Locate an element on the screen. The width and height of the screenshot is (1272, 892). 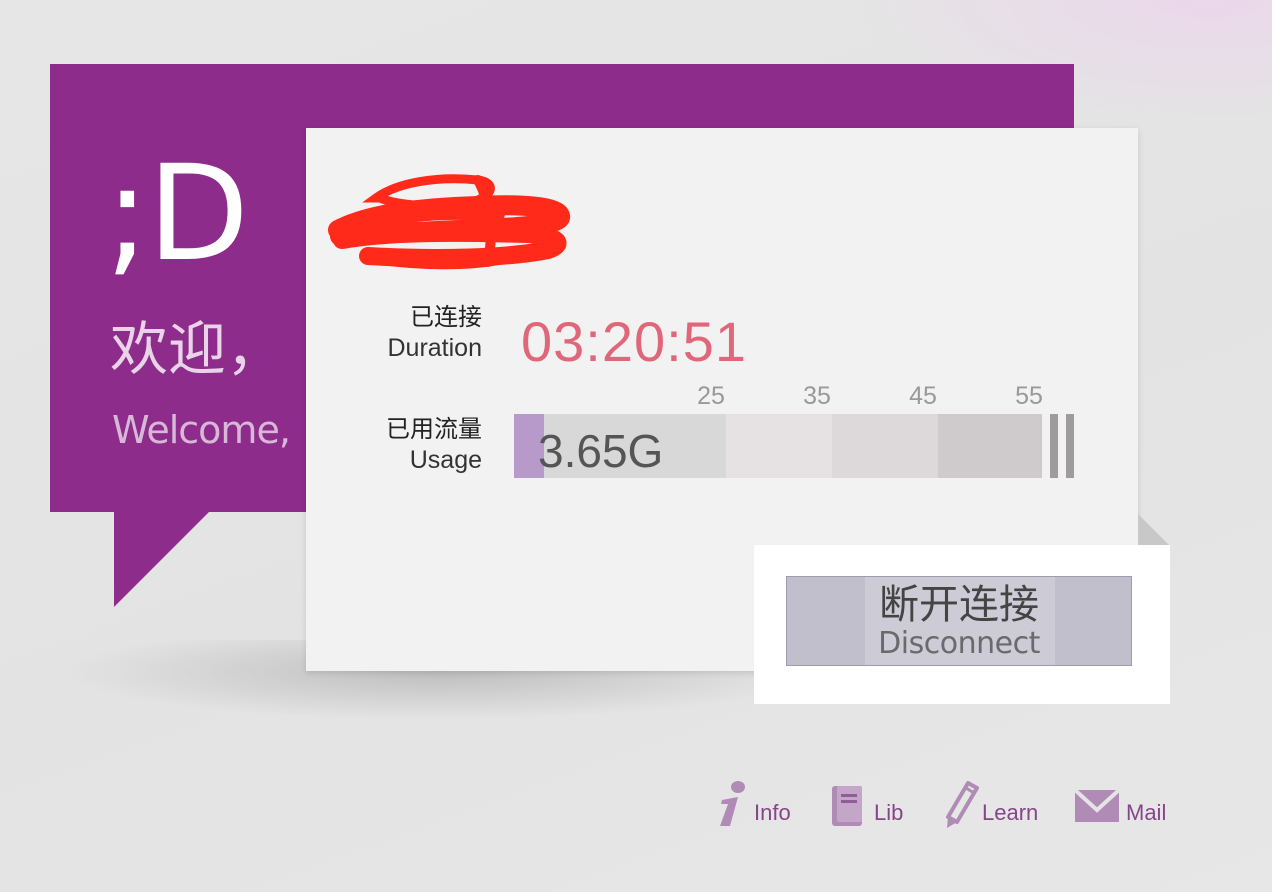
welcome-greeting-en: Welcome, is located at coordinates (201, 430).